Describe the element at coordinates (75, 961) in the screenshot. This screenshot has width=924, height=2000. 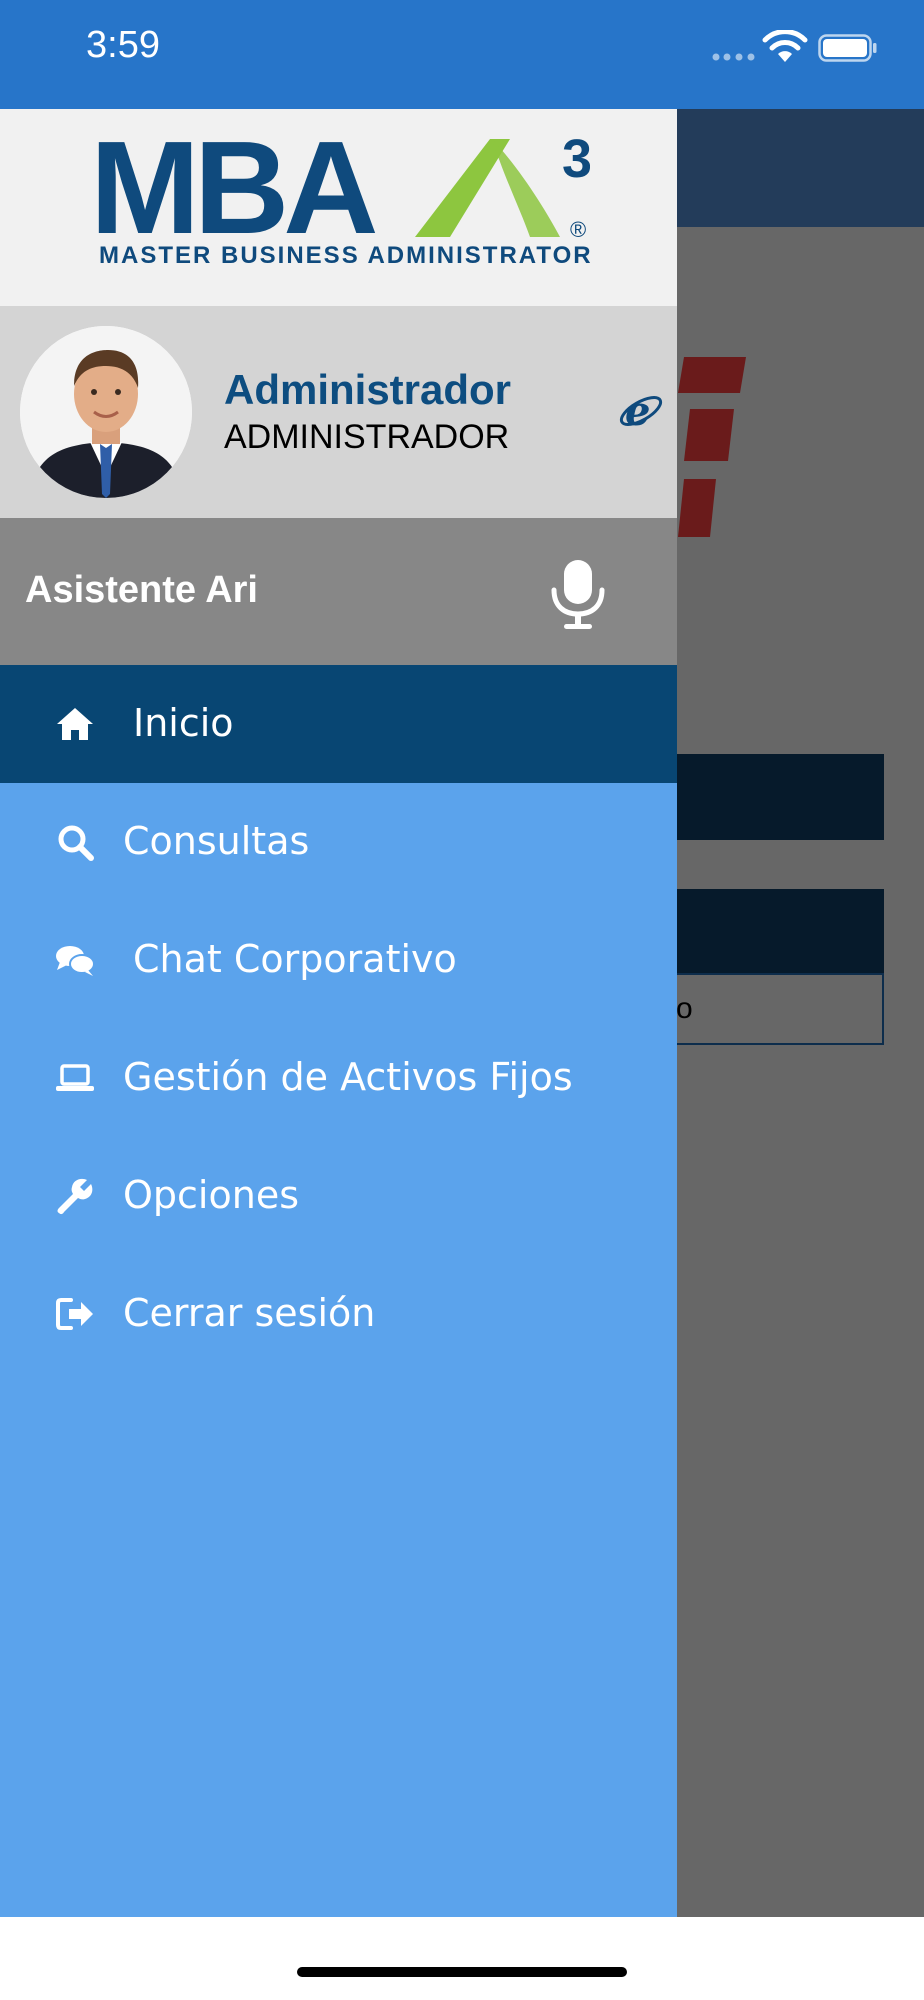
I see `chat-icon` at that location.